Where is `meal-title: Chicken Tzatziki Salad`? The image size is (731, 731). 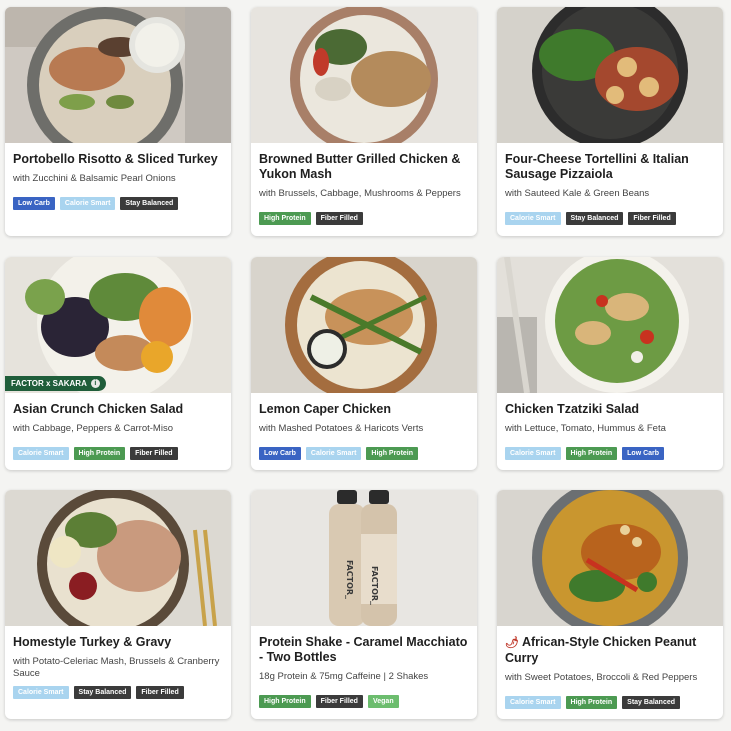 meal-title: Chicken Tzatziki Salad is located at coordinates (610, 409).